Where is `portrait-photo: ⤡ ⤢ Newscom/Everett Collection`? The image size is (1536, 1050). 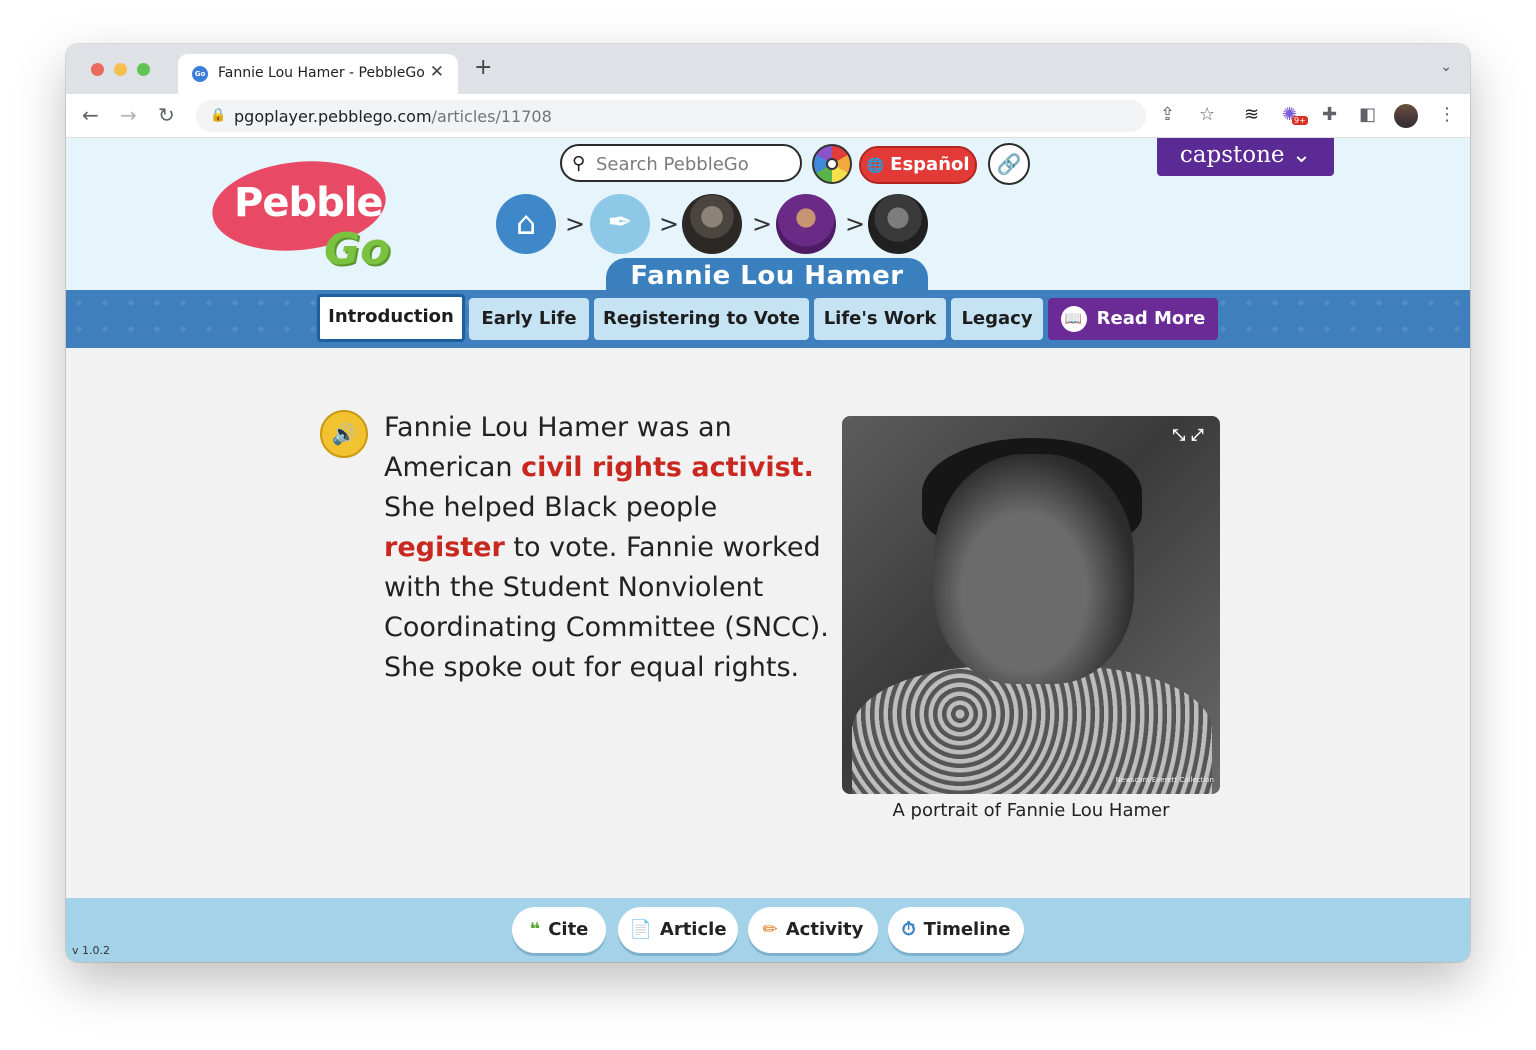
portrait-photo: ⤡ ⤢ Newscom/Everett Collection is located at coordinates (1031, 605).